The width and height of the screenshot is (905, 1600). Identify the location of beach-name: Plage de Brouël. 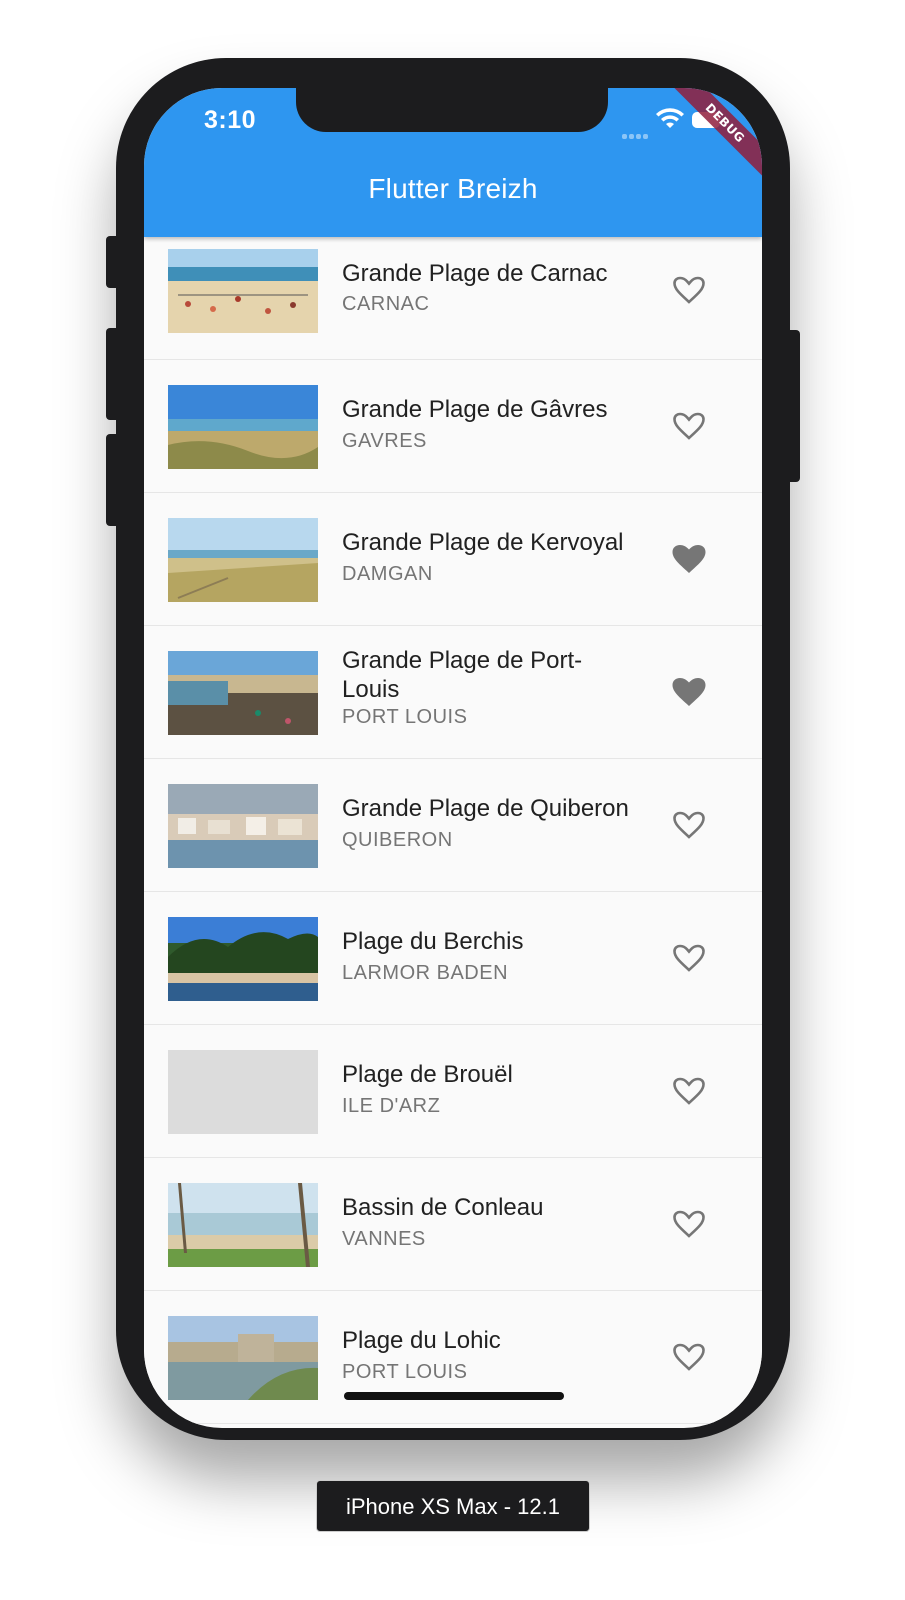
(427, 1074).